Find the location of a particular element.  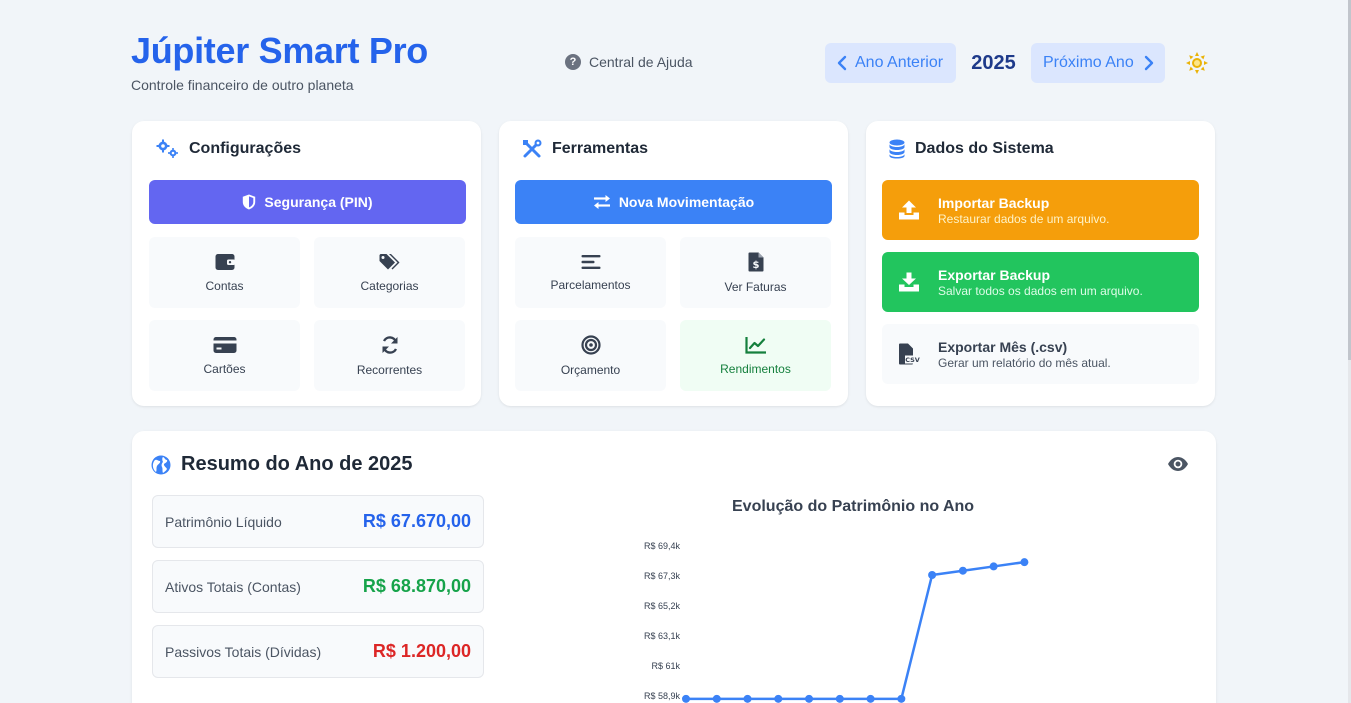

summary-title: Resumo do Ano de 2025 is located at coordinates (297, 464).